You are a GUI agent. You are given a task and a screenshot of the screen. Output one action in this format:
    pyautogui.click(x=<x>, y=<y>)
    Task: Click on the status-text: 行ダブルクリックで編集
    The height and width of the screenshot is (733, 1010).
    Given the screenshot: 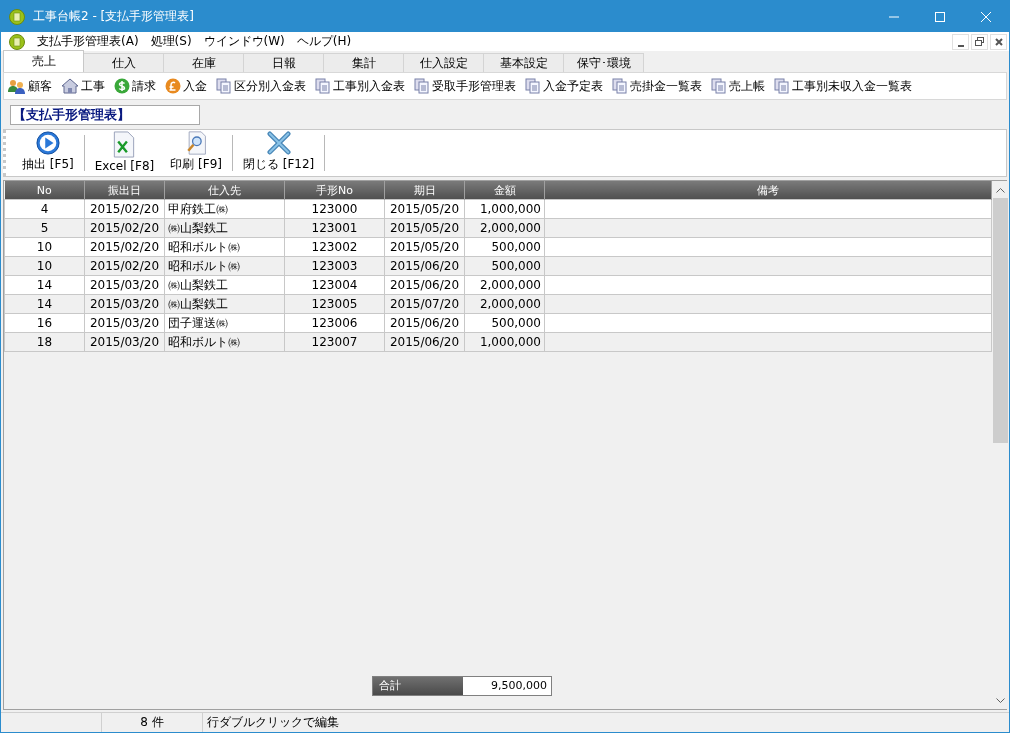 What is the action you would take?
    pyautogui.click(x=272, y=722)
    